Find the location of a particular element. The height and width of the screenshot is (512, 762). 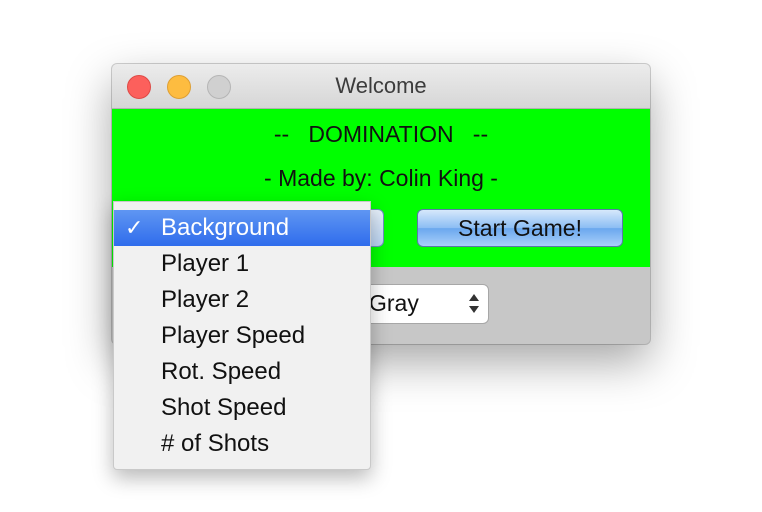

menu-item-label: # of Shots is located at coordinates (215, 443).